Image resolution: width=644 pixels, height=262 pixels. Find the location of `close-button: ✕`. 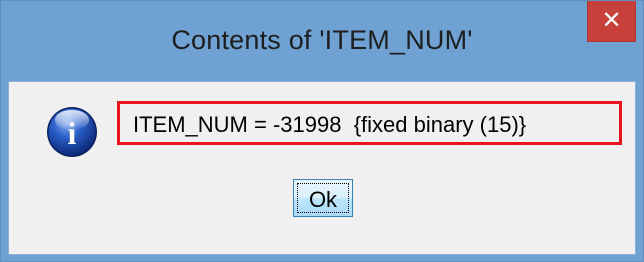

close-button: ✕ is located at coordinates (611, 21).